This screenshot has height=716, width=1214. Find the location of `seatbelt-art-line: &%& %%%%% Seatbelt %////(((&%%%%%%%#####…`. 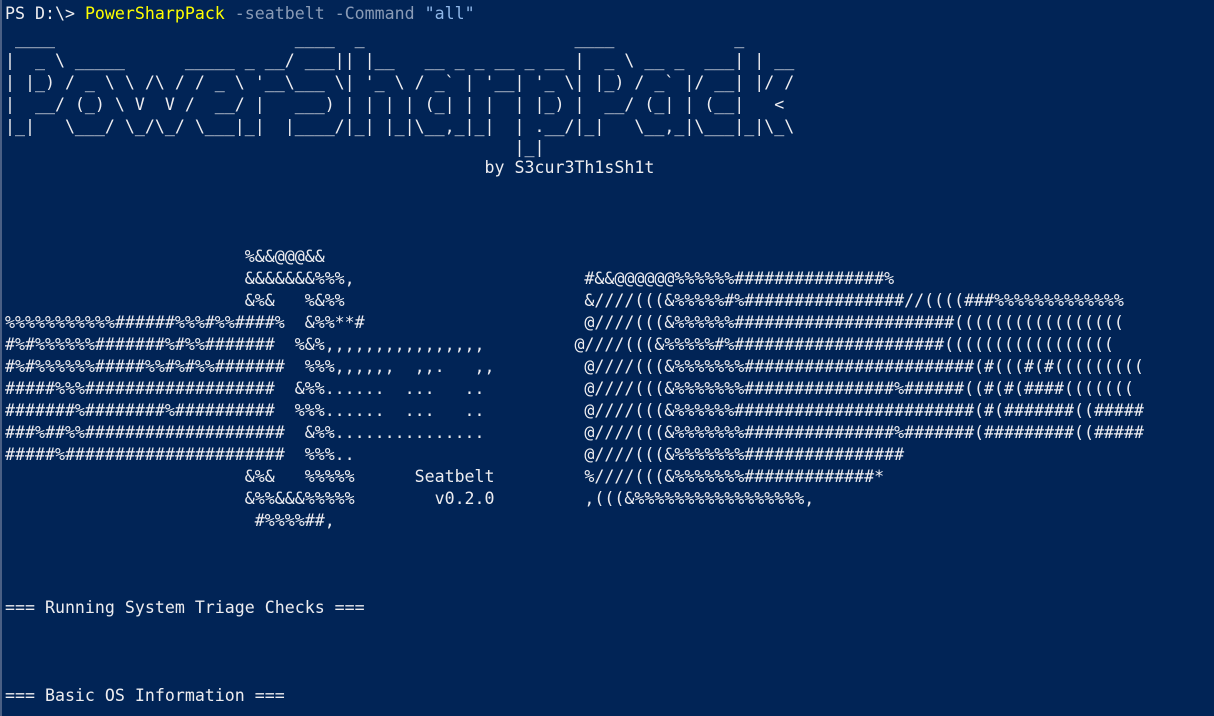

seatbelt-art-line: &%& %%%%% Seatbelt %////(((&%%%%%%%#####… is located at coordinates (445, 476).